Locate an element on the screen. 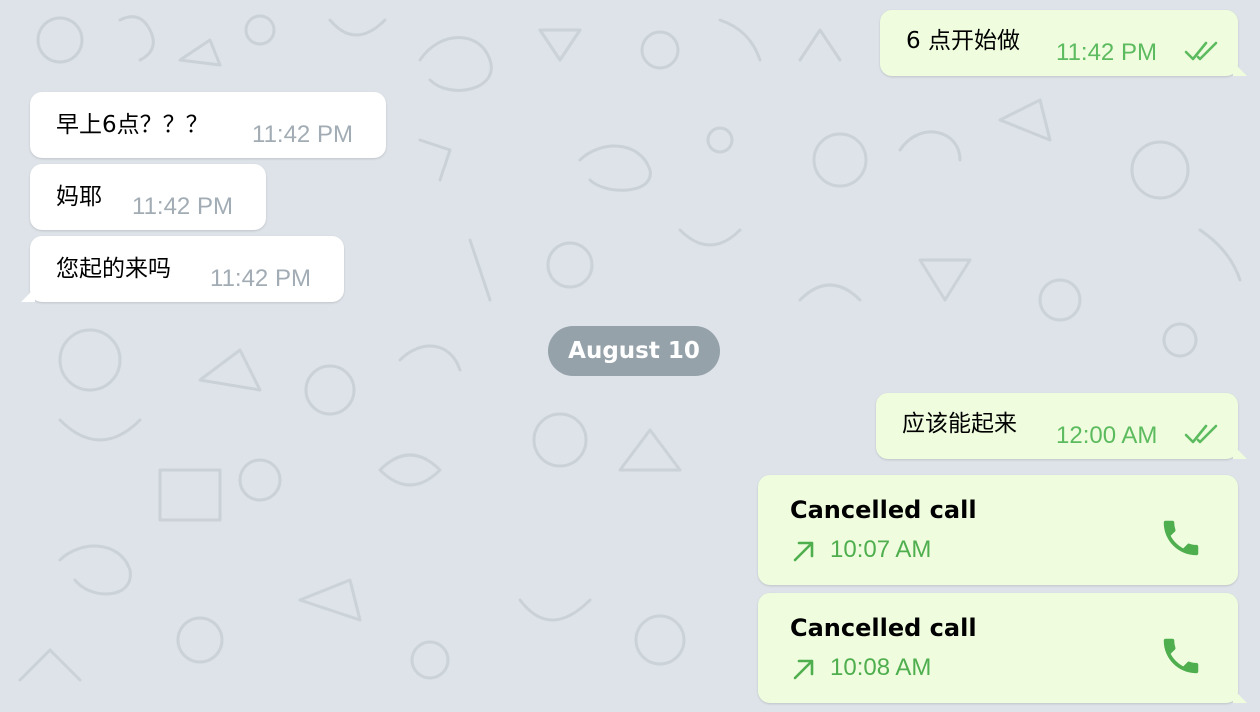 This screenshot has height=712, width=1260. message-text: 早上6点？？？ is located at coordinates (132, 125).